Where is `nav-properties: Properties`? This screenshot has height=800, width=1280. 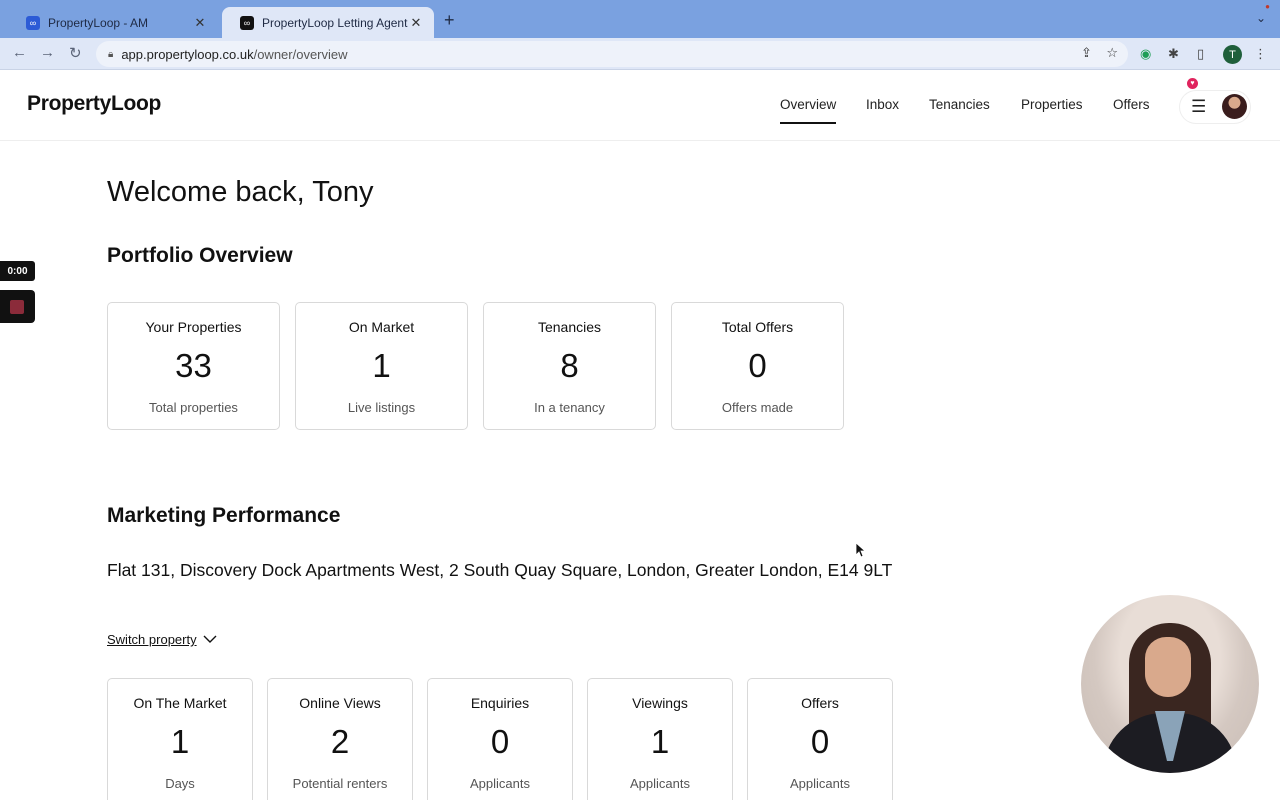 nav-properties: Properties is located at coordinates (1052, 104).